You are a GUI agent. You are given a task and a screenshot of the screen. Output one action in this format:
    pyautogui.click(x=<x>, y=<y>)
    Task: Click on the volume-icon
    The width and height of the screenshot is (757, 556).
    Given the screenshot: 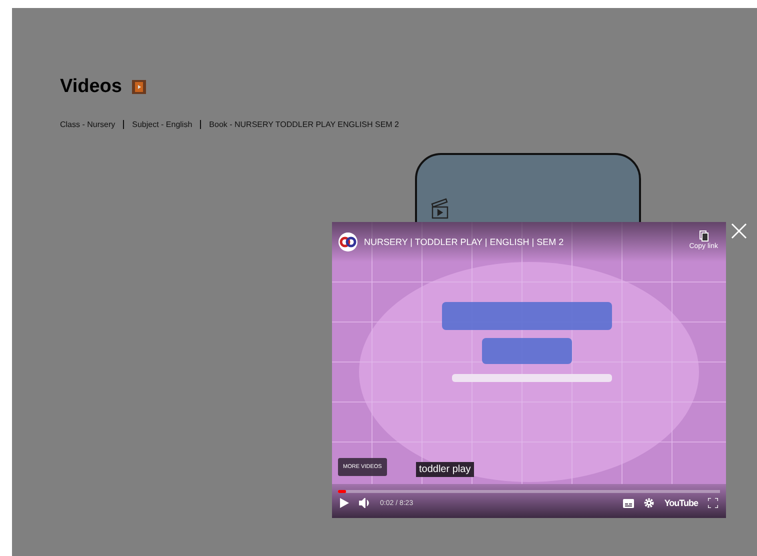 What is the action you would take?
    pyautogui.click(x=364, y=503)
    